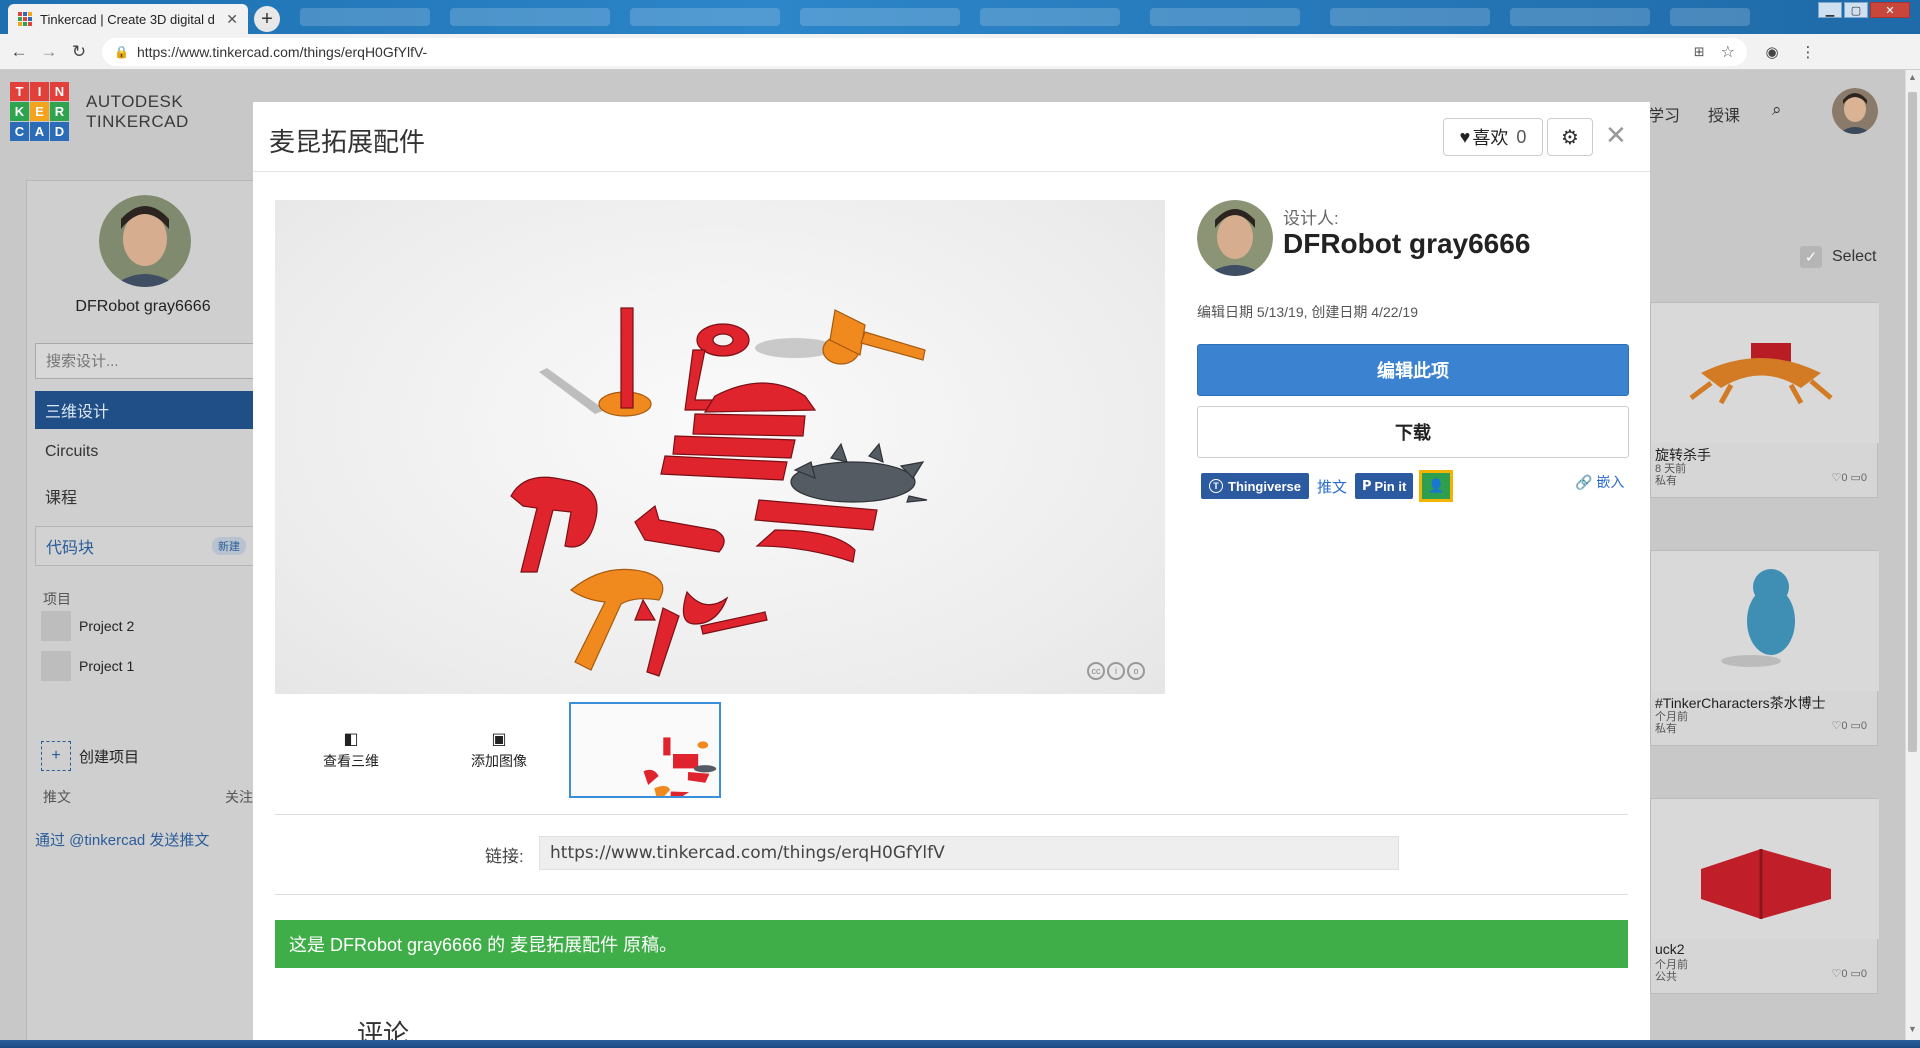 This screenshot has width=1920, height=1048. I want to click on brand-wordmark: AUTODESK TINKERCAD, so click(137, 112).